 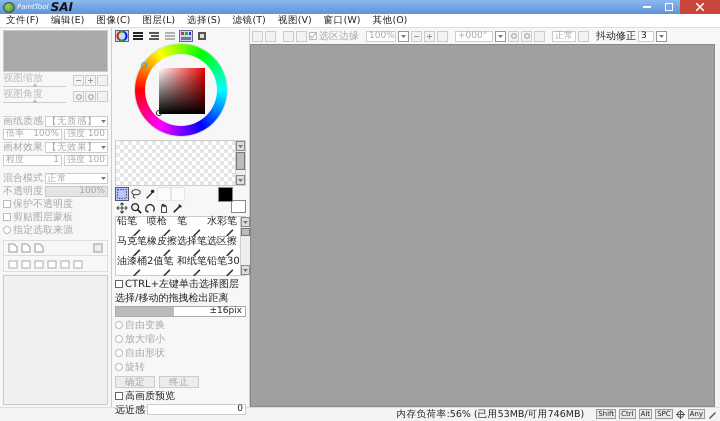 What do you see at coordinates (192, 227) in the screenshot?
I see `brush-slot: 笔` at bounding box center [192, 227].